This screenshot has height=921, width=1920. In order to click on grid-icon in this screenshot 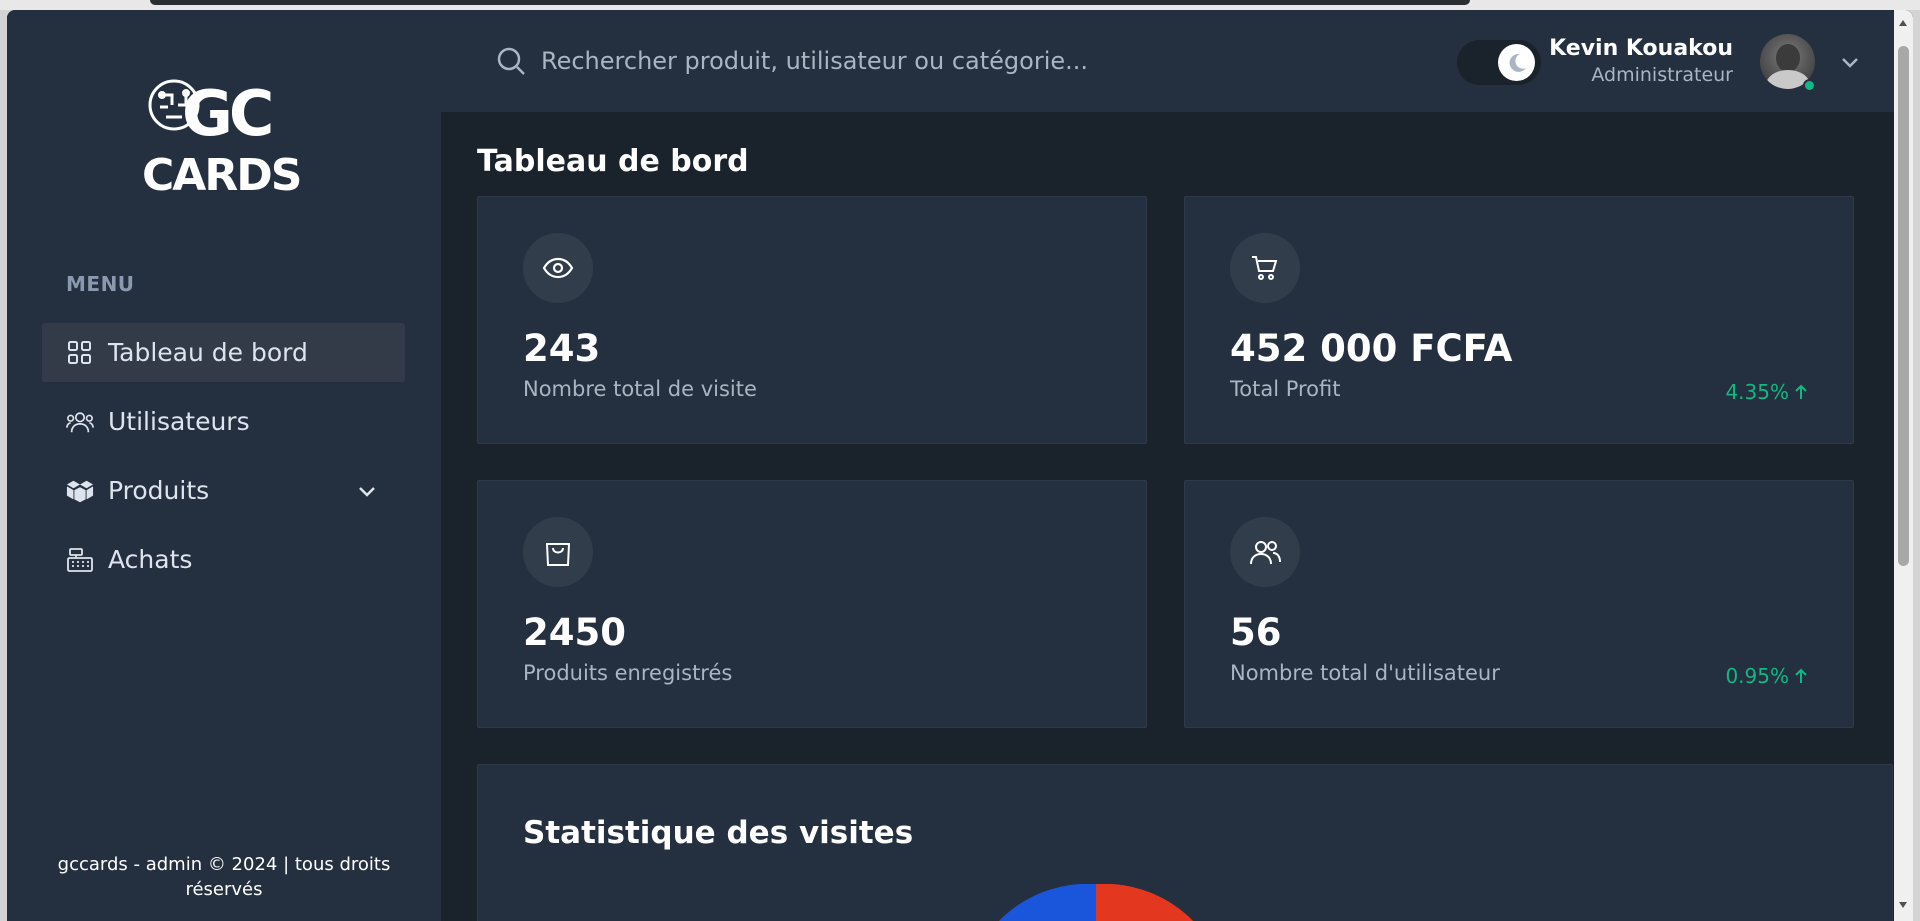, I will do `click(80, 353)`.